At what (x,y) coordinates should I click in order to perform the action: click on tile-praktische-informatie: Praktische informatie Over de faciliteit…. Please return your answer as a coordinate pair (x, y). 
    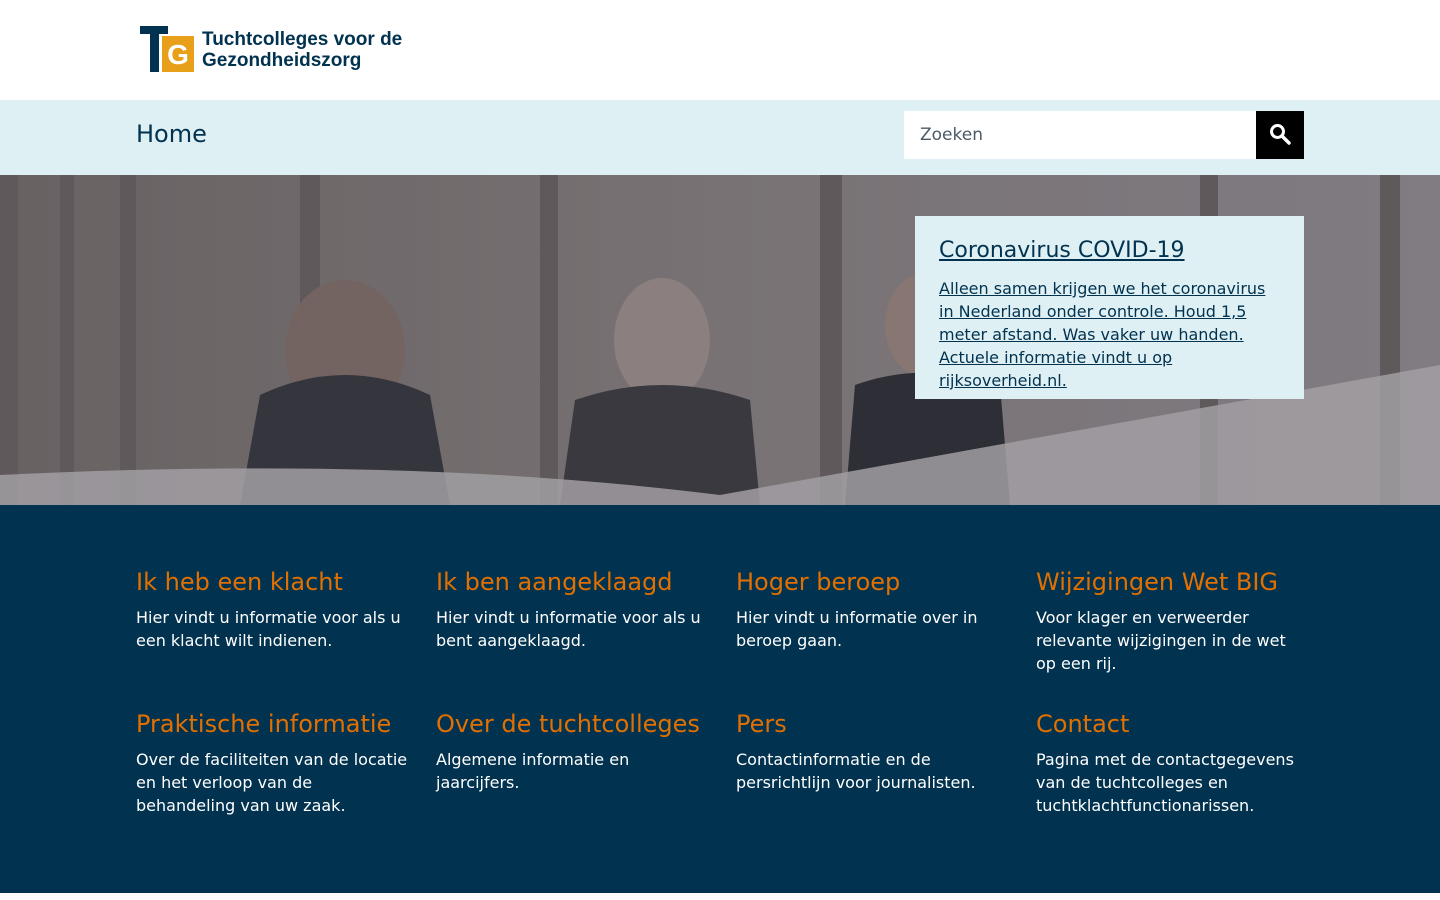
    Looking at the image, I should click on (272, 763).